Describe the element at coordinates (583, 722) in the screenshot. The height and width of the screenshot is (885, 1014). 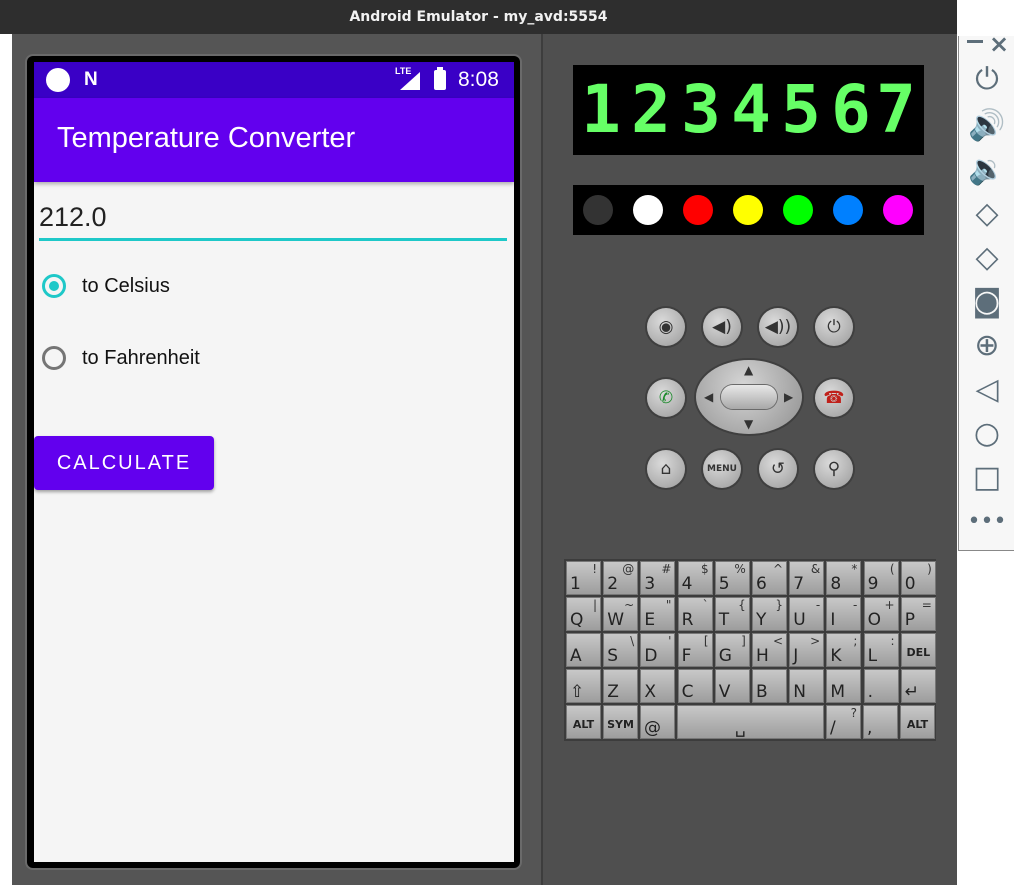
I see `key-row5-0: ALT` at that location.